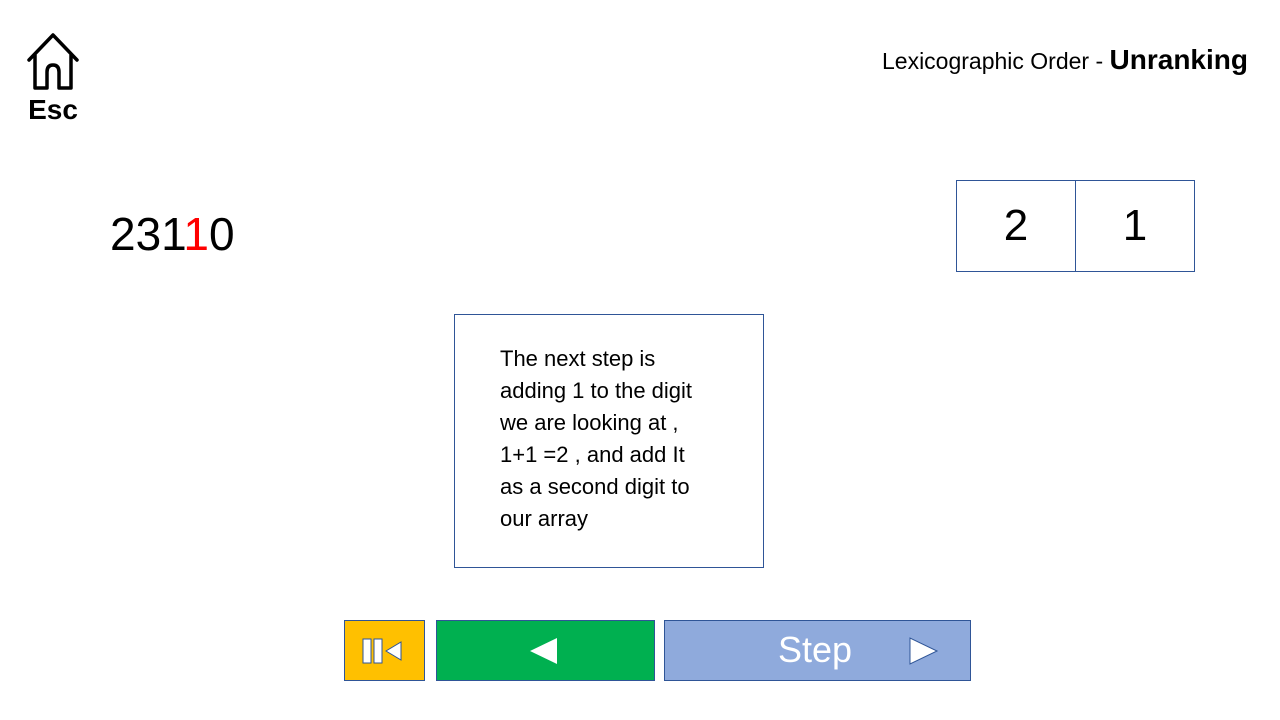  I want to click on explanation-line: adding 1 to the digit, so click(596, 390).